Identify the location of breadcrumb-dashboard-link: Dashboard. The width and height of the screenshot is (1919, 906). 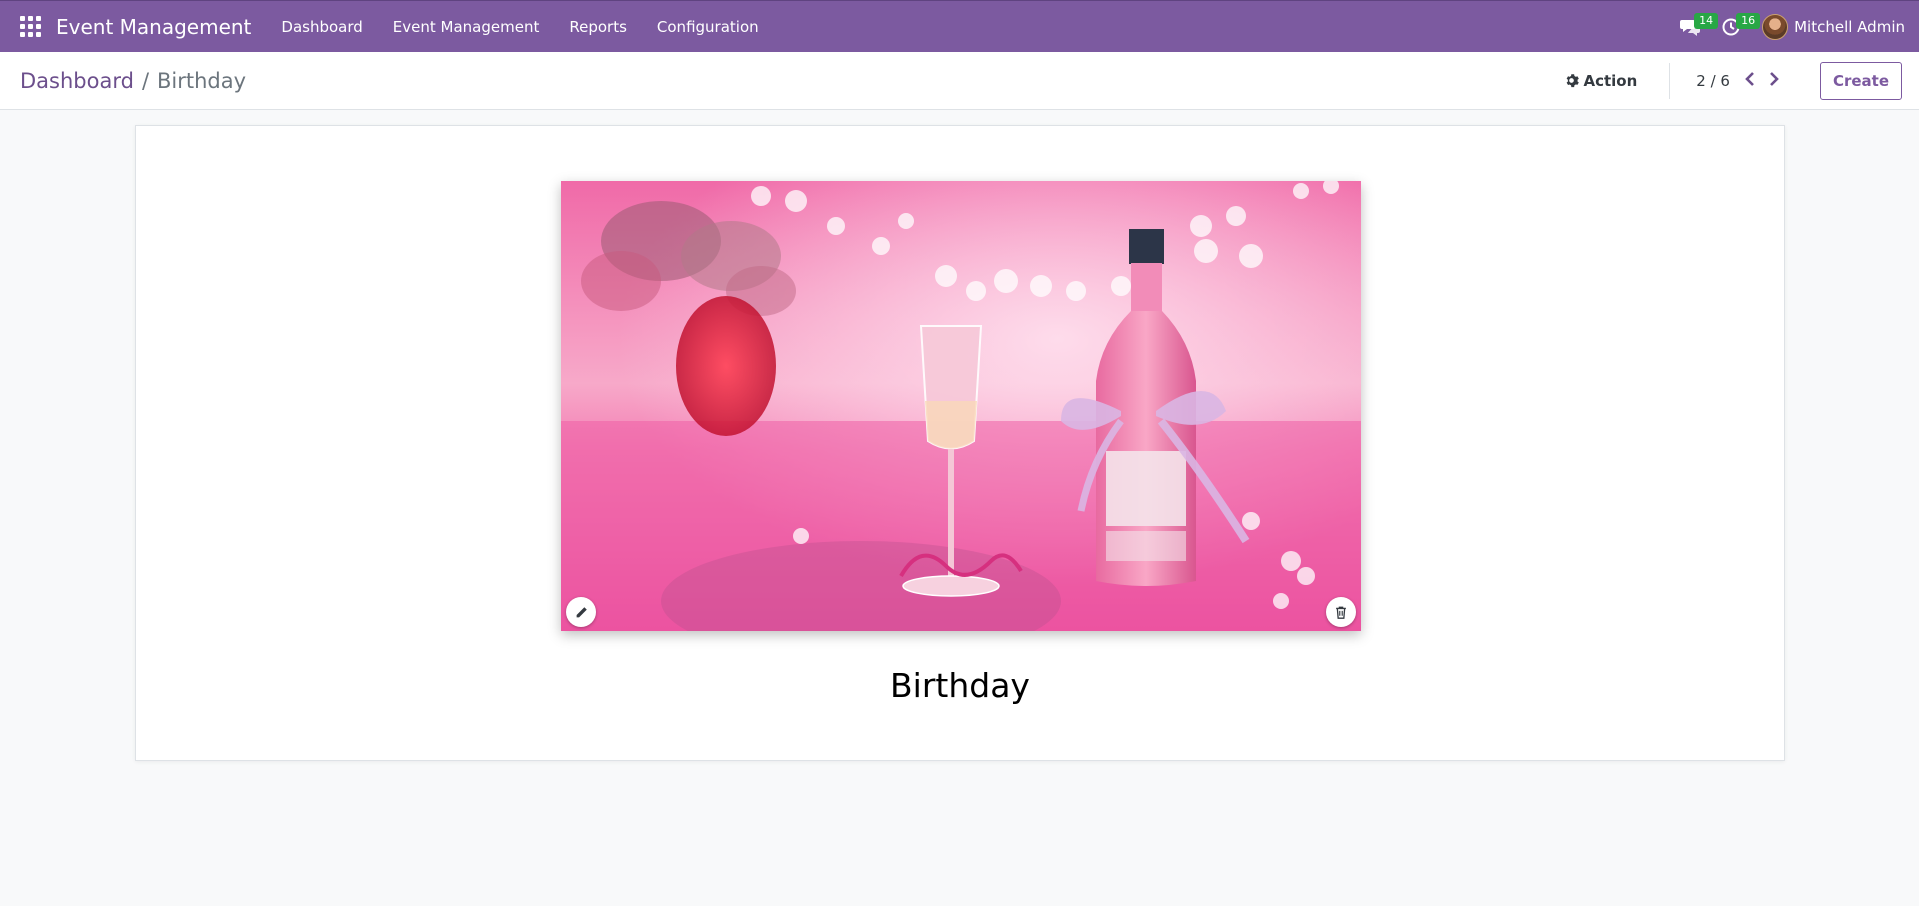
(77, 81).